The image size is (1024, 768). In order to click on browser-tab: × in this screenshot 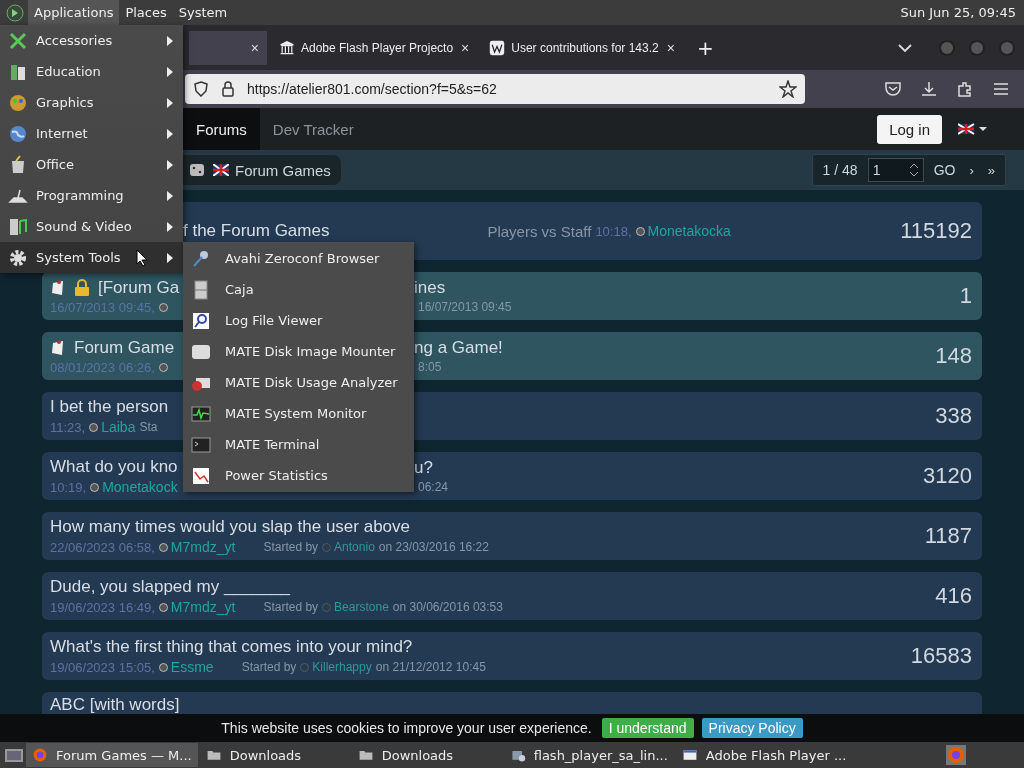, I will do `click(228, 47)`.